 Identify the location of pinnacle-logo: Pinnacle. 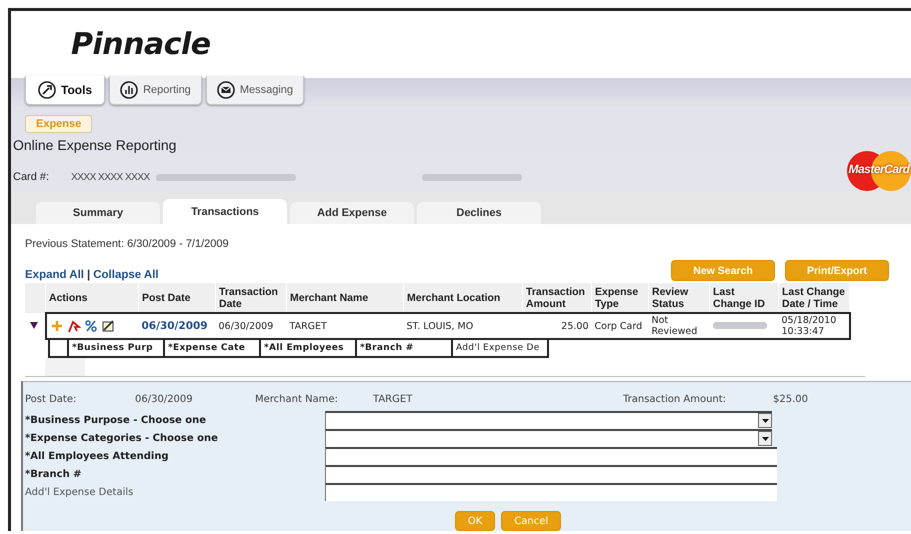
(141, 44).